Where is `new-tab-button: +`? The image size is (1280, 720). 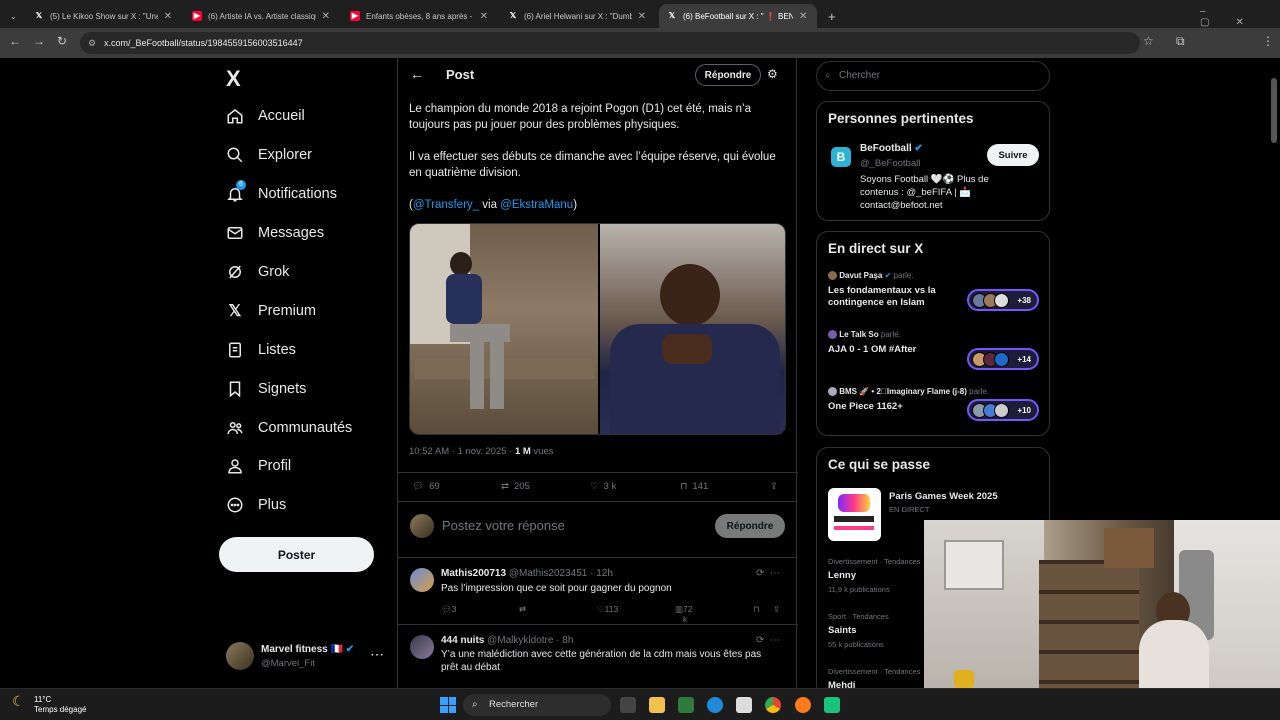
new-tab-button: + is located at coordinates (830, 16).